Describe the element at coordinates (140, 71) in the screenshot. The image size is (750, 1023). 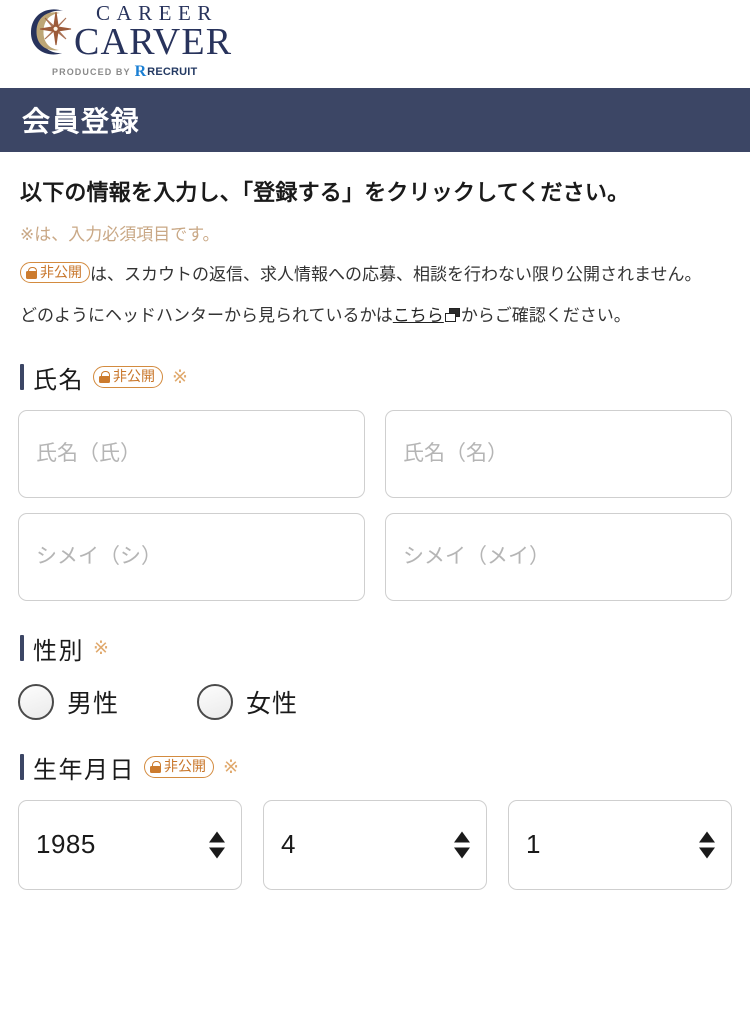
I see `recruit-r-icon: R` at that location.